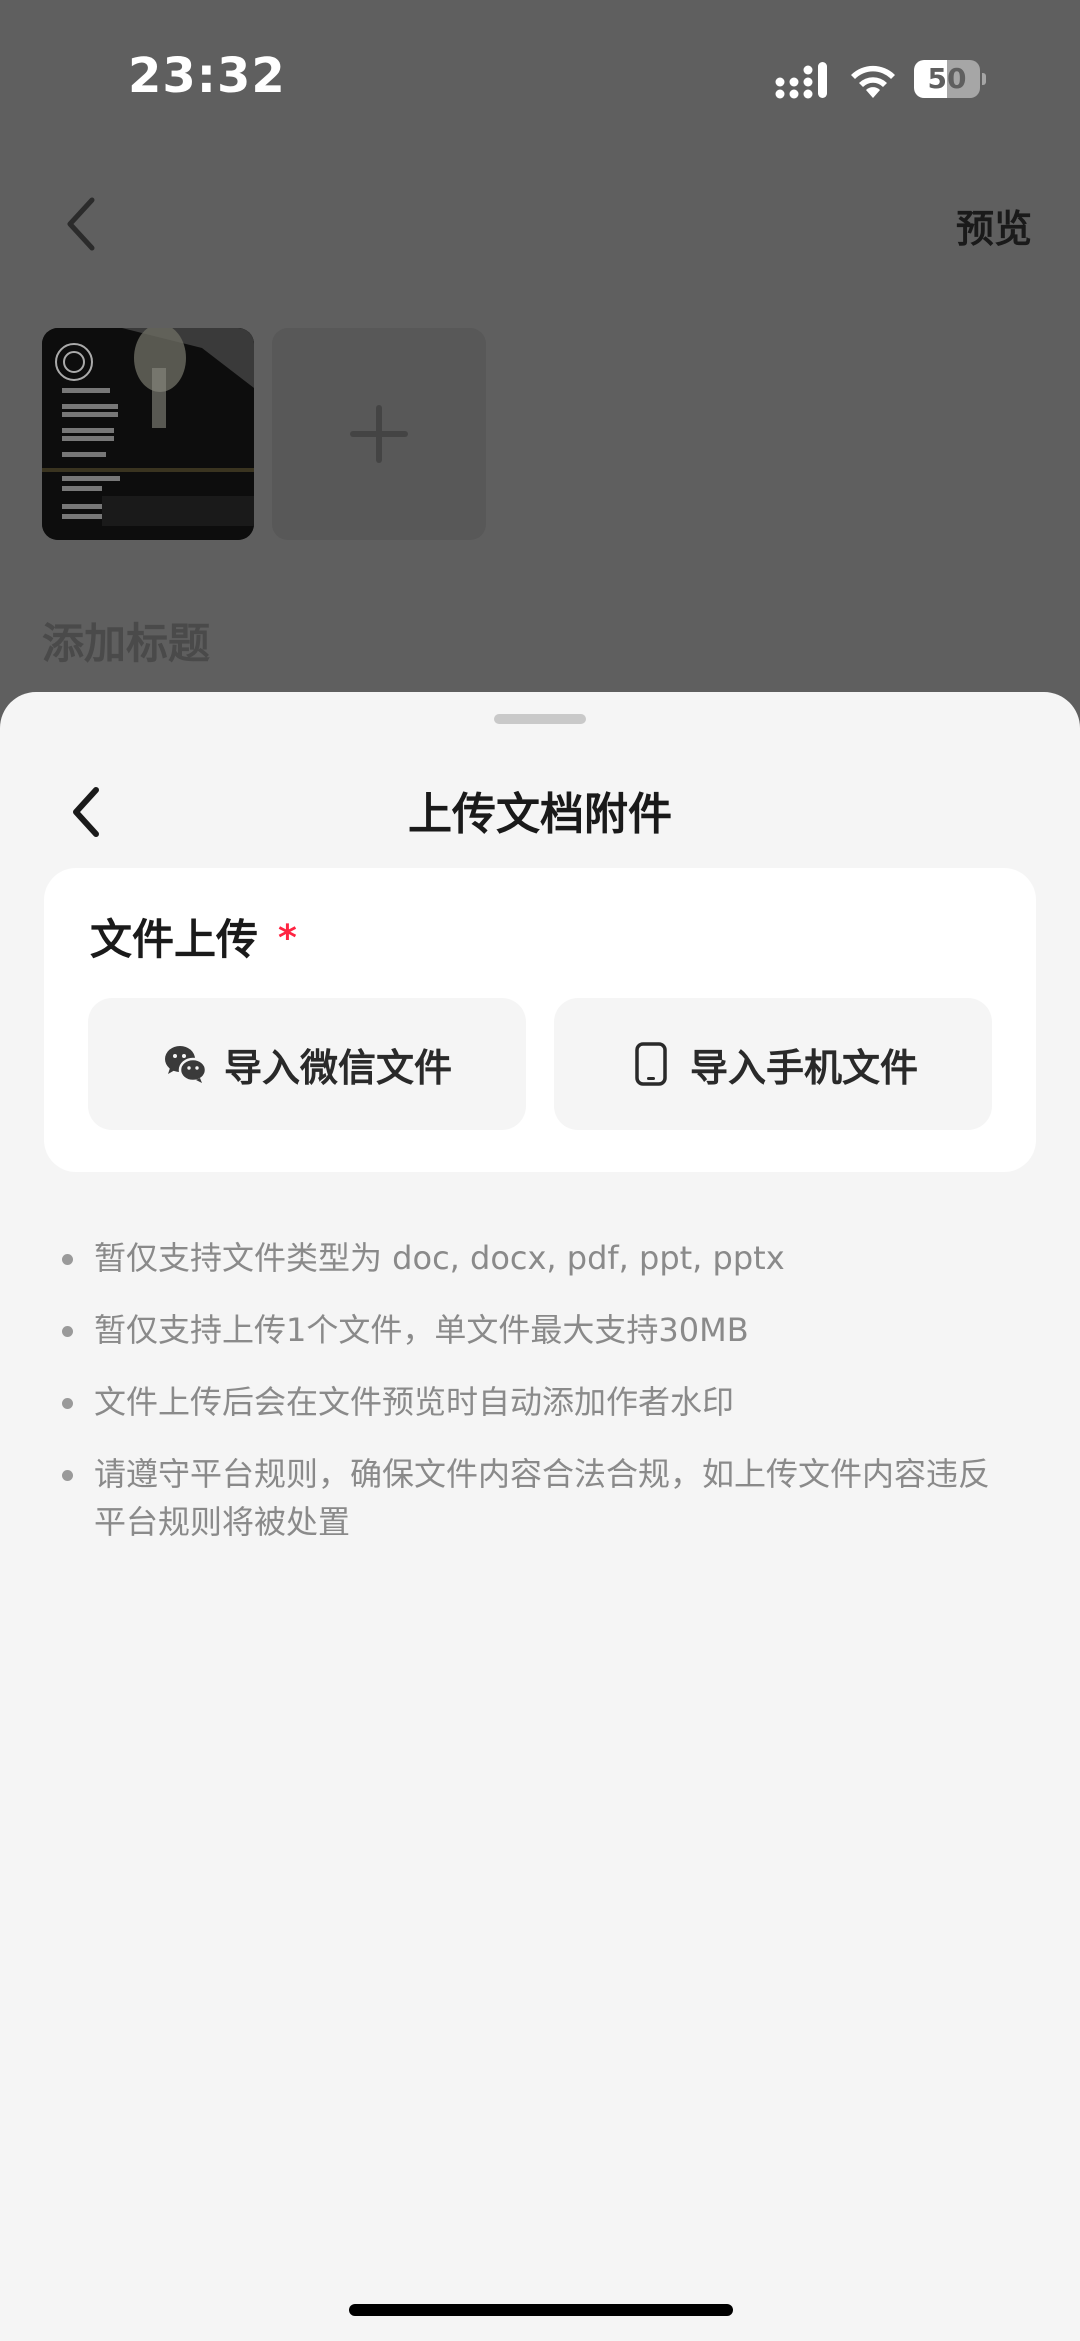 The width and height of the screenshot is (1080, 2341). Describe the element at coordinates (540, 1498) in the screenshot. I see `list-item: 请遵守平台规则，确保文件内容合法合规，如上传文件内容违反平台规则将被处置` at that location.